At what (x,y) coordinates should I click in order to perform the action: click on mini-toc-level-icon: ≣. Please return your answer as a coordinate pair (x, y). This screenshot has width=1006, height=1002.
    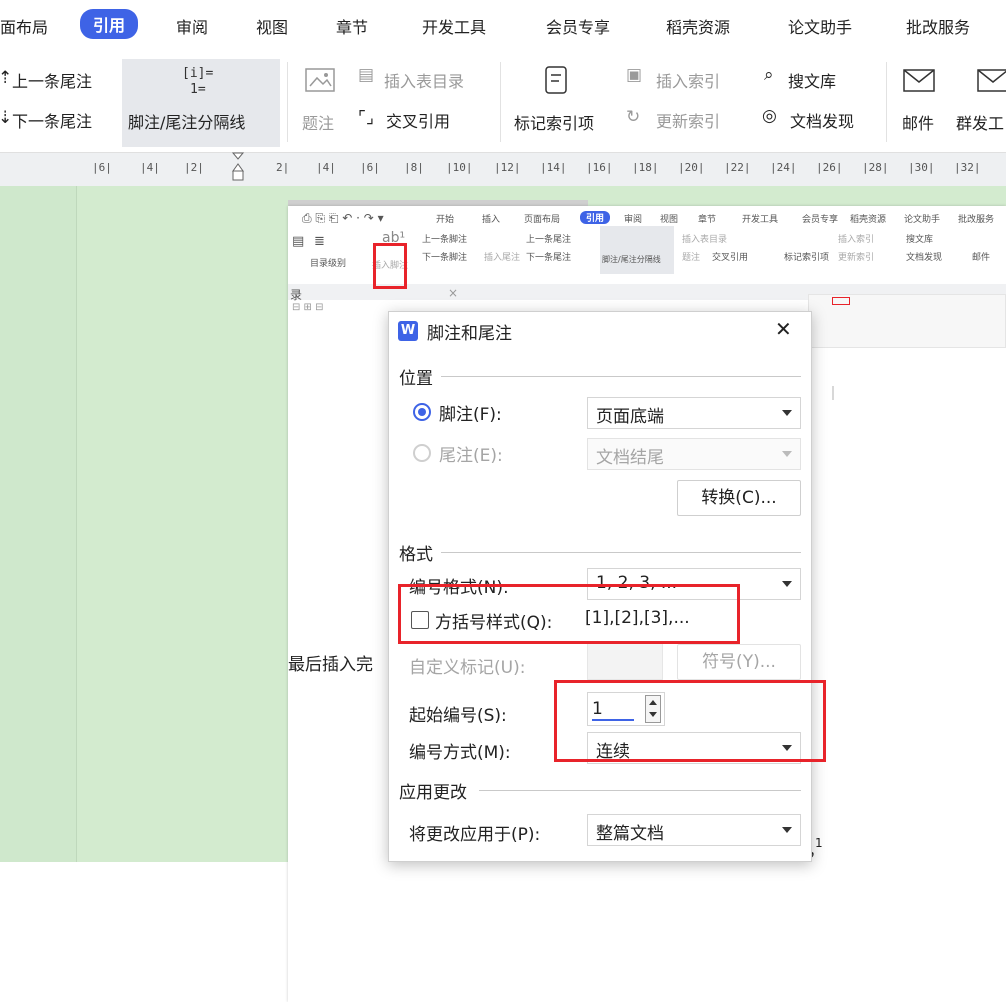
    Looking at the image, I should click on (319, 241).